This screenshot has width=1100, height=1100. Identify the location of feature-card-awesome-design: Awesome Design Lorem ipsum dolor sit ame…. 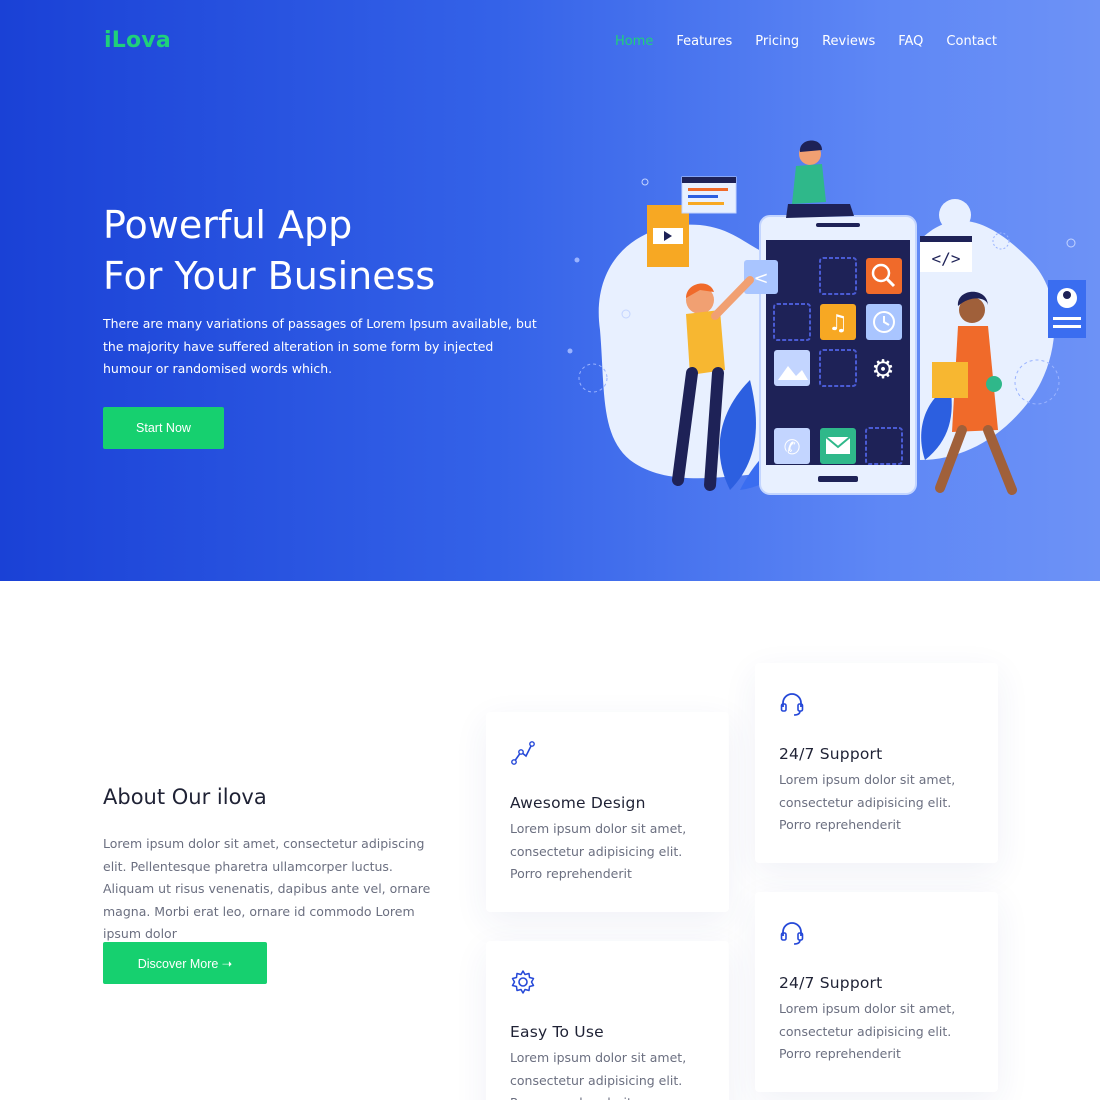
(607, 812).